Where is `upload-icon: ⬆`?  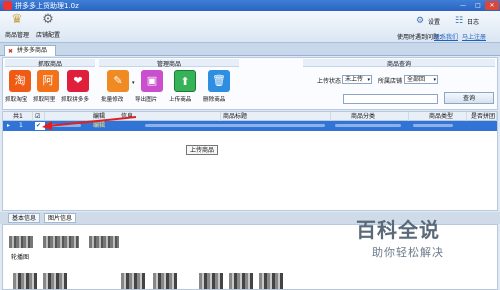 upload-icon: ⬆ is located at coordinates (185, 81).